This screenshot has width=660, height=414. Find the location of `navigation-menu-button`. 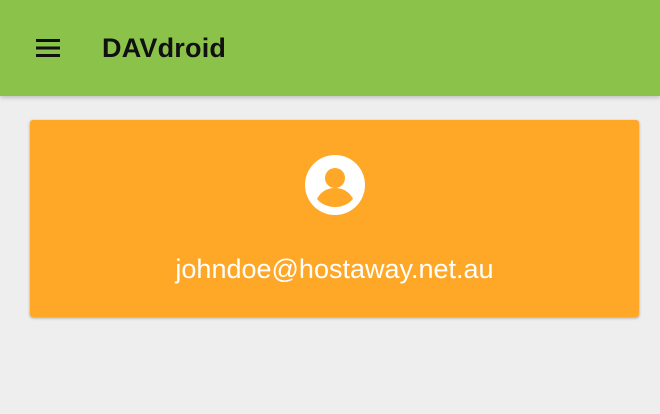

navigation-menu-button is located at coordinates (48, 48).